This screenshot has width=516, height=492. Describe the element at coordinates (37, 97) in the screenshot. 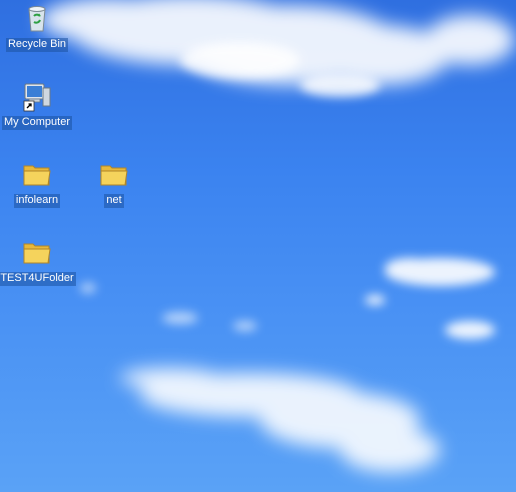

I see `my-computer-icon` at that location.